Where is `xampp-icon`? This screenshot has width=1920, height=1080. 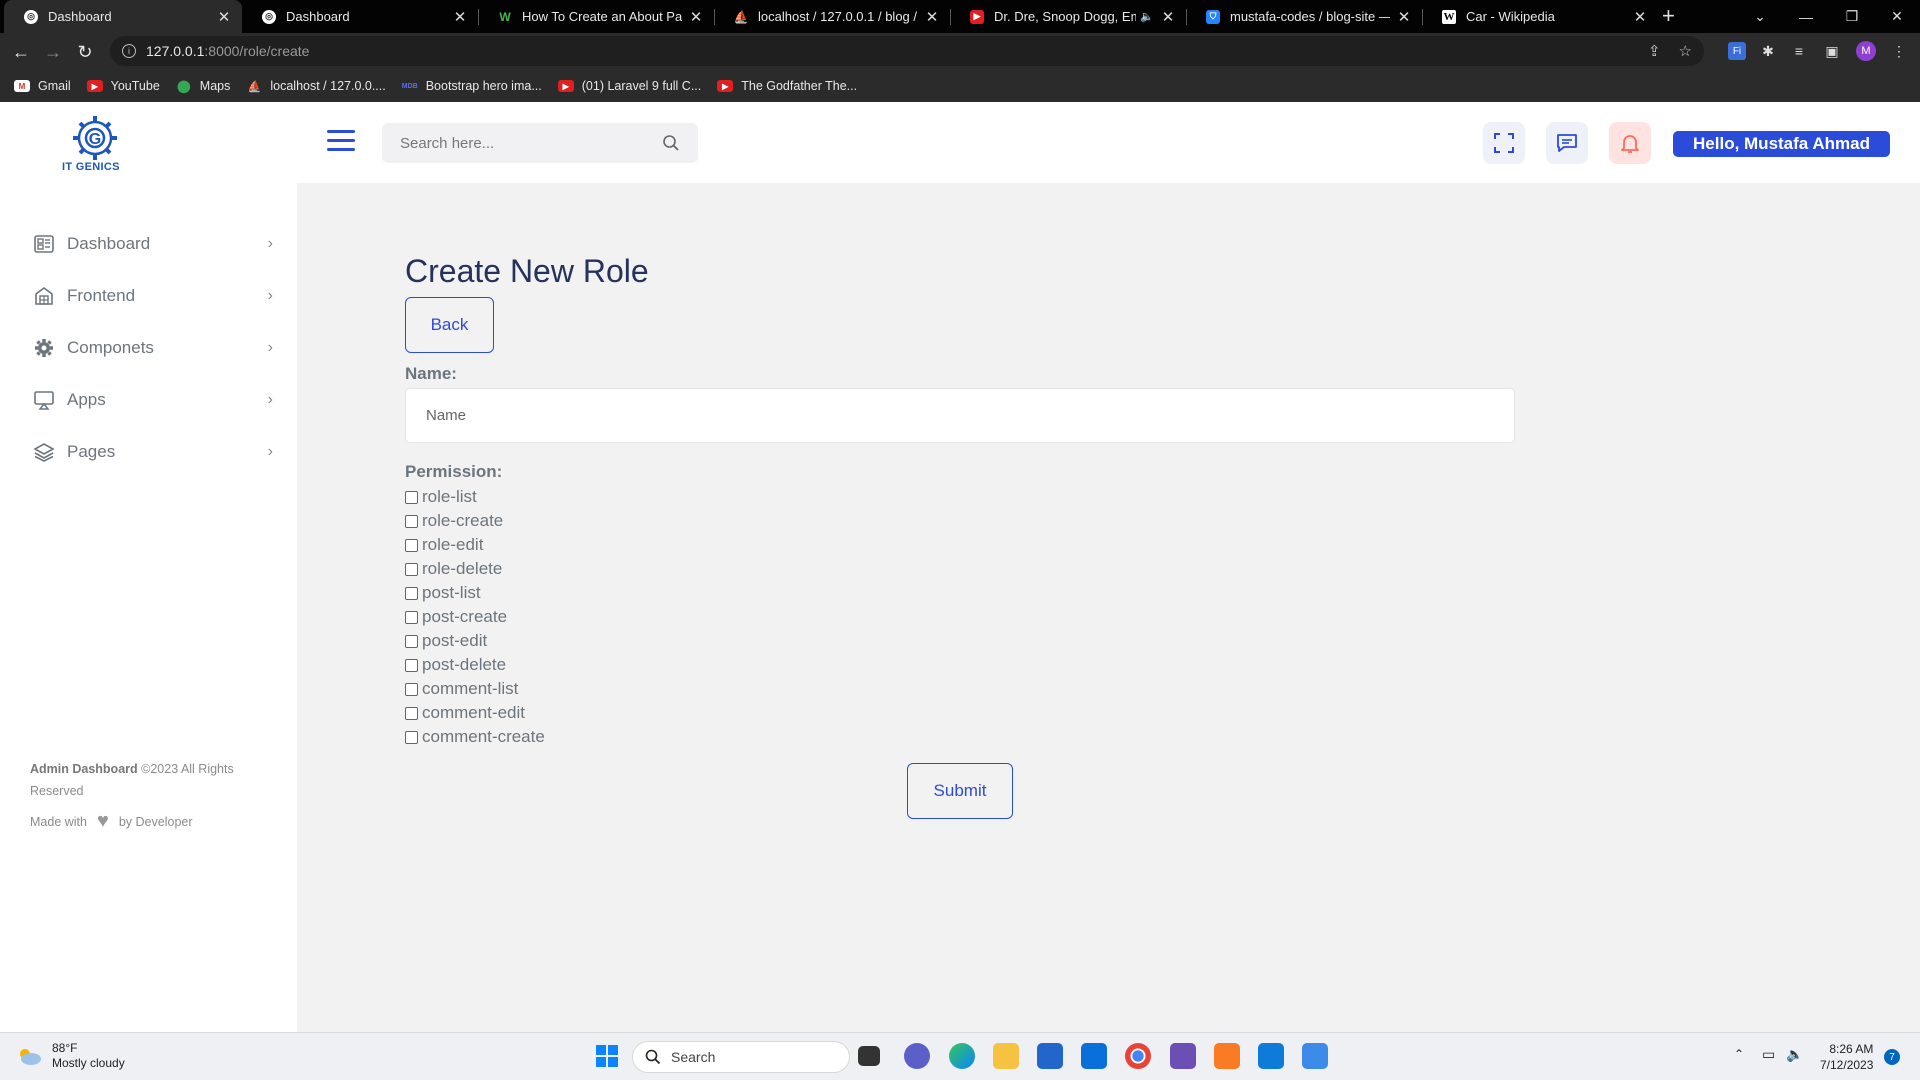 xampp-icon is located at coordinates (1227, 1056).